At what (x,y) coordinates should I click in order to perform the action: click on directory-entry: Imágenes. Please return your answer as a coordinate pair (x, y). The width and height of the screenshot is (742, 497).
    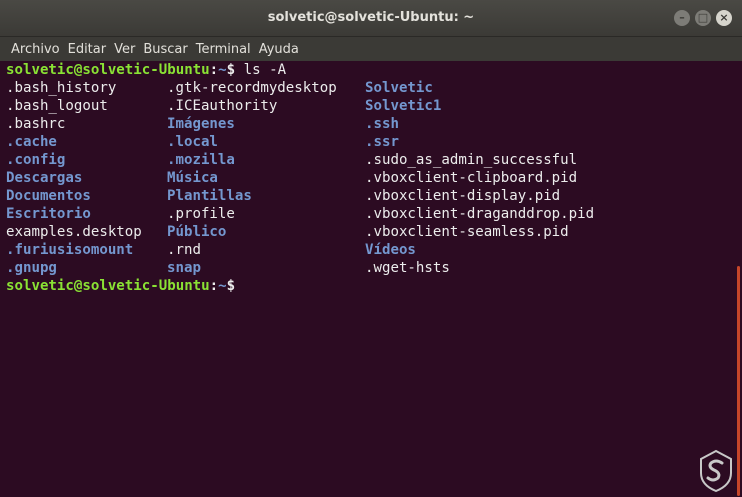
    Looking at the image, I should click on (201, 124).